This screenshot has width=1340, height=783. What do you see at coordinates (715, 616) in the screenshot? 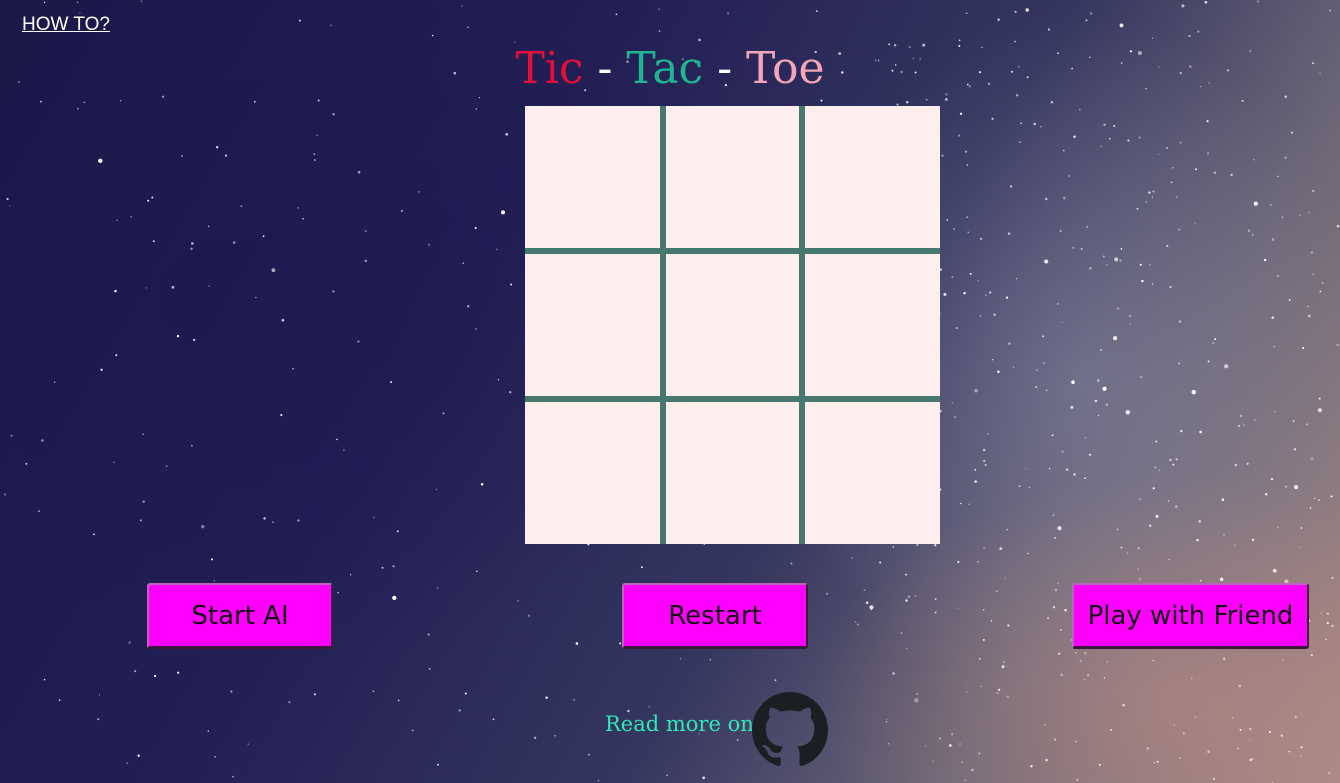
I see `restart-button: Restart` at bounding box center [715, 616].